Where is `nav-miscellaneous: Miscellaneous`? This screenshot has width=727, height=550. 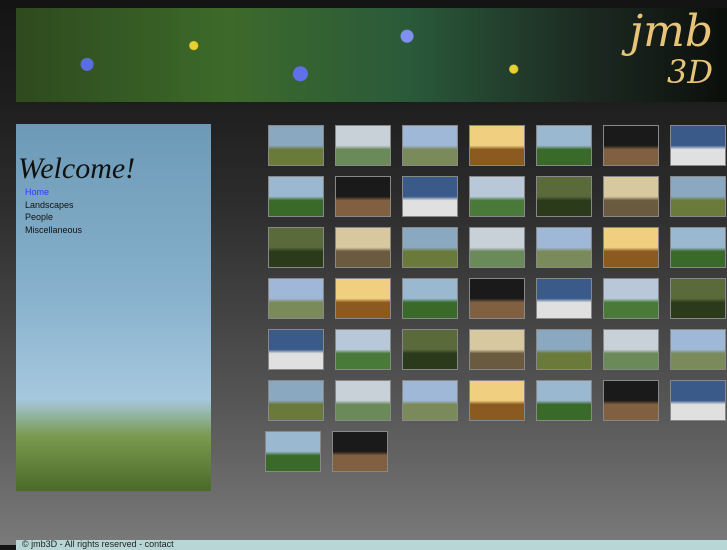
nav-miscellaneous: Miscellaneous is located at coordinates (53, 230).